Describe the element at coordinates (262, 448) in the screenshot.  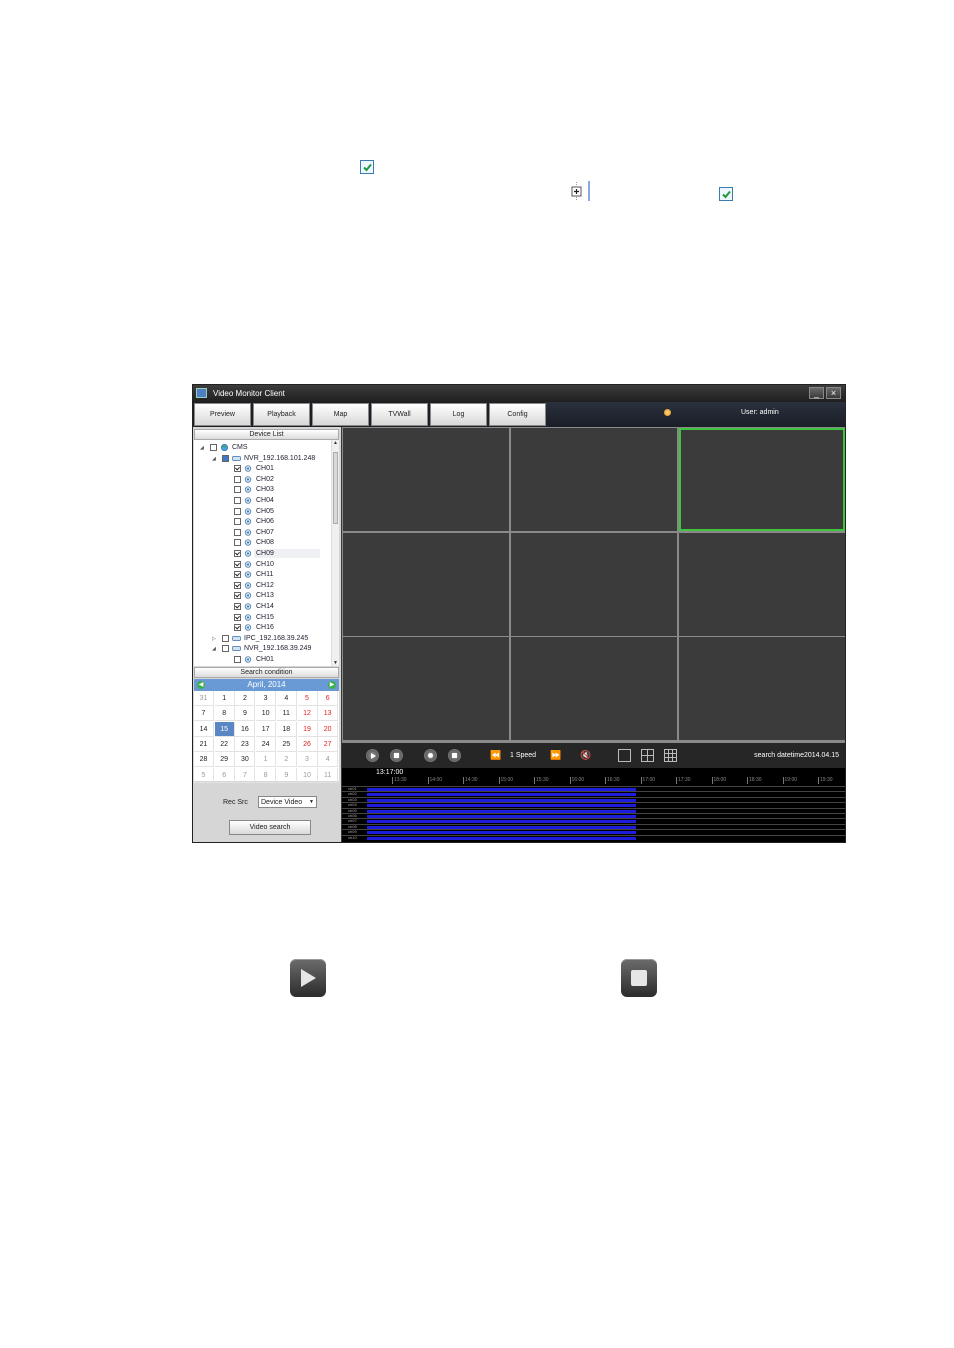
I see `tree-root-cms: ◢ CMS` at that location.